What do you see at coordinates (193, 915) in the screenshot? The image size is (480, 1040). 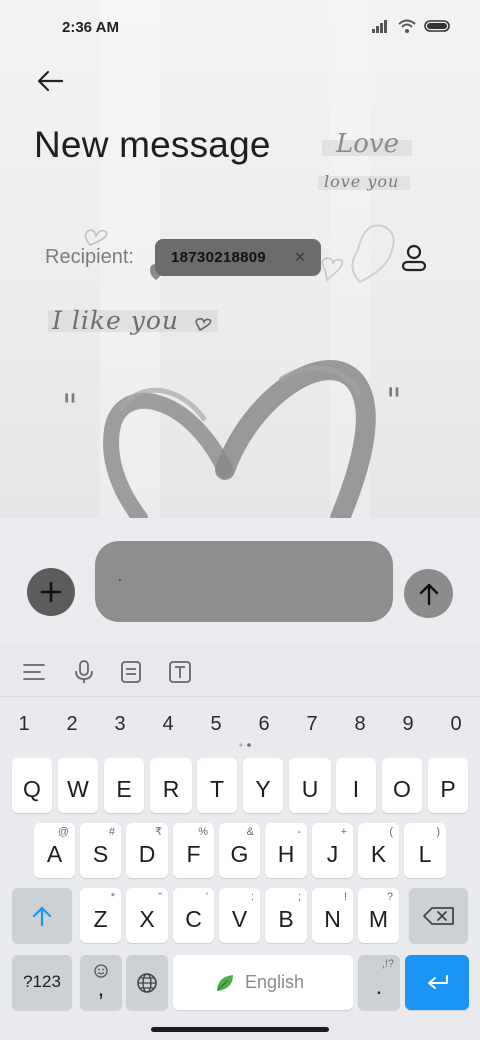 I see `key-c: ' C` at bounding box center [193, 915].